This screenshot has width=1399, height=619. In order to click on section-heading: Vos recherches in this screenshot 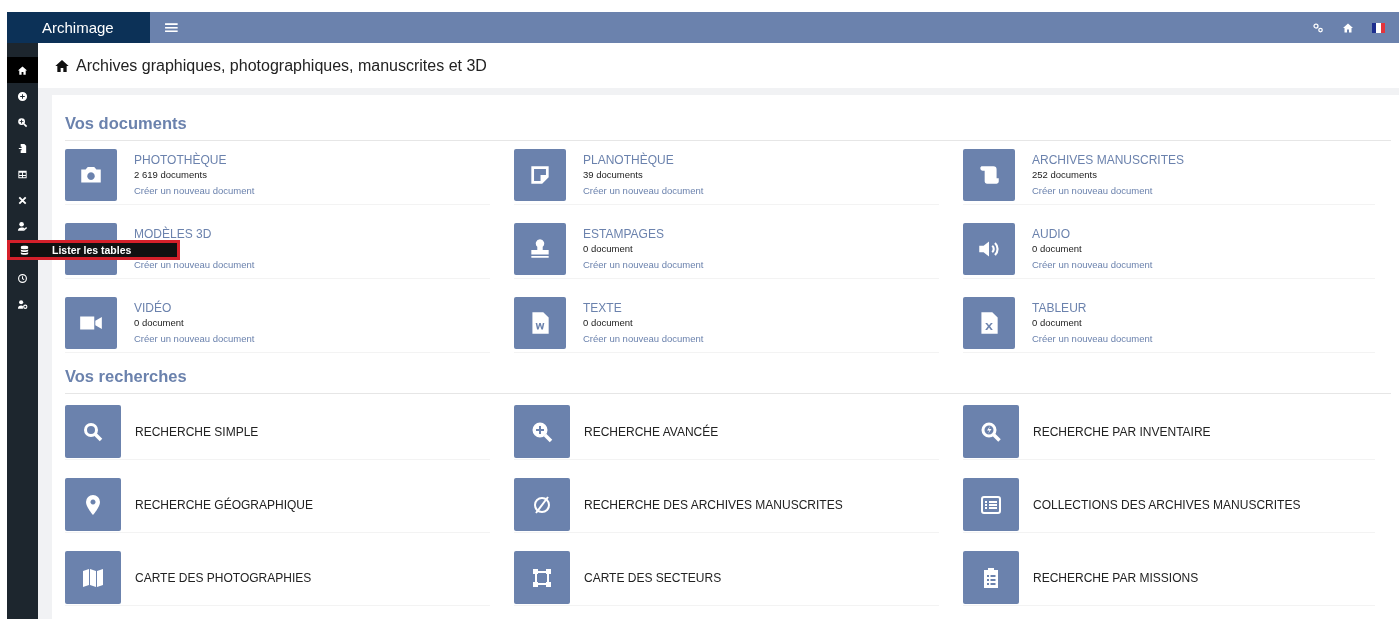, I will do `click(728, 380)`.